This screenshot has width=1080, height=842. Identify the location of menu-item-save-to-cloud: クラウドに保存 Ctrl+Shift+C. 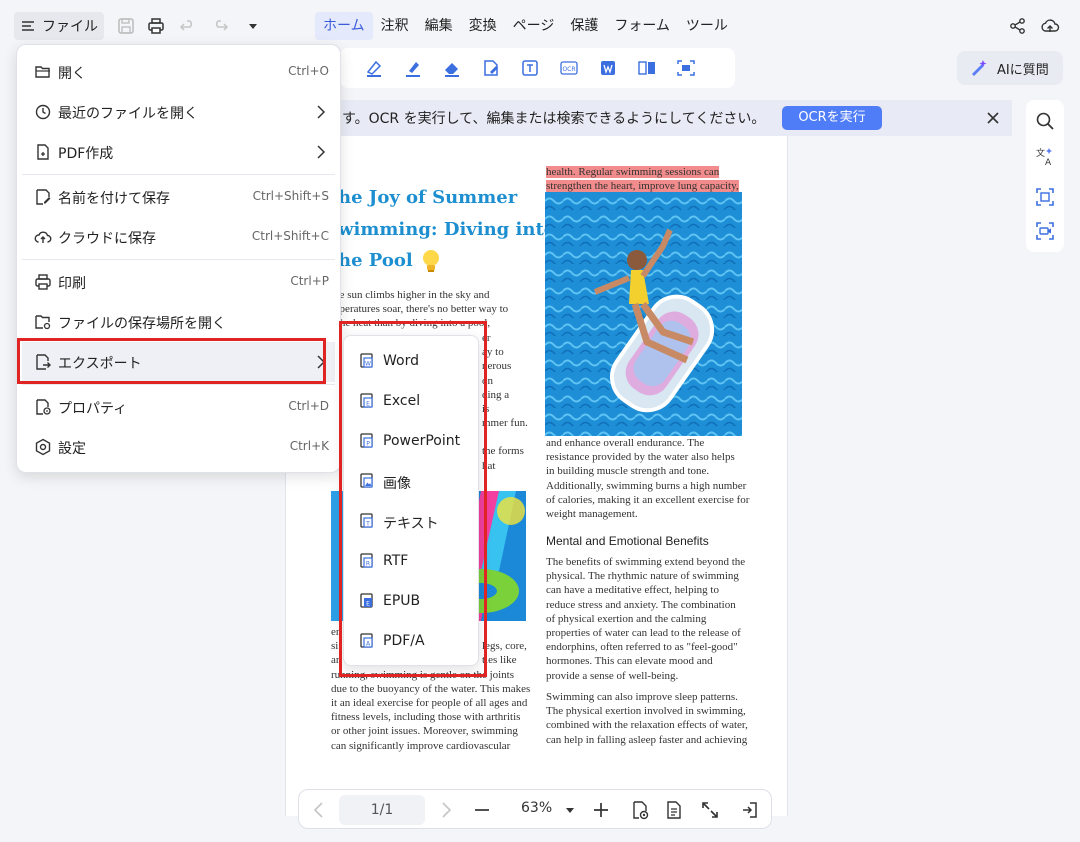
(178, 237).